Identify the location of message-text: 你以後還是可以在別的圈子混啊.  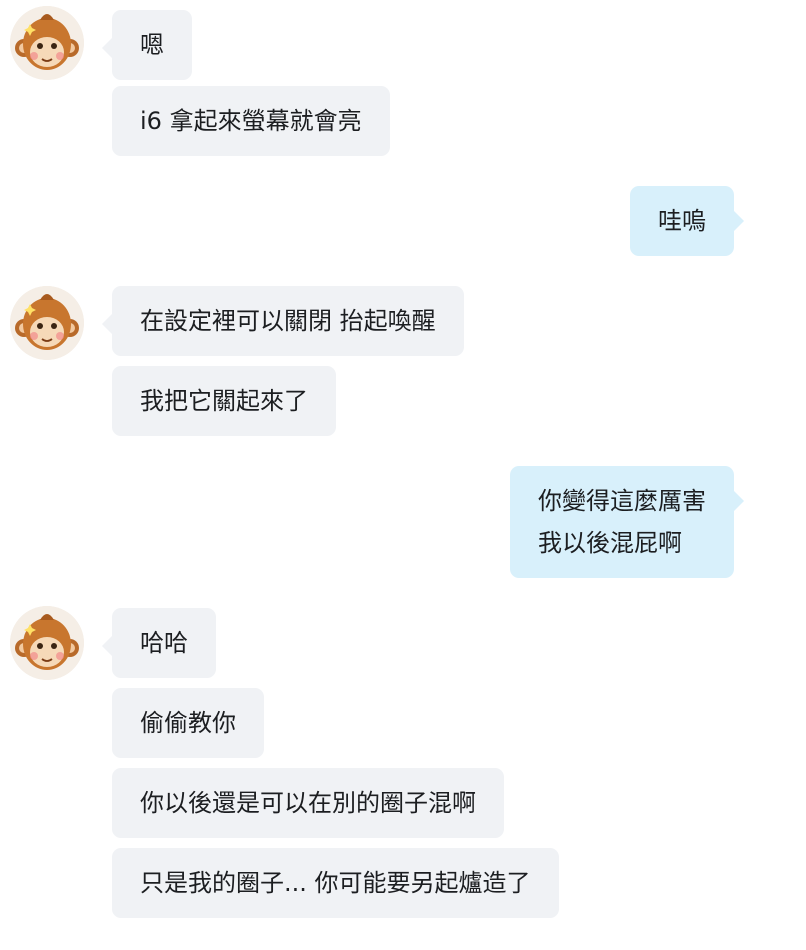
(308, 803).